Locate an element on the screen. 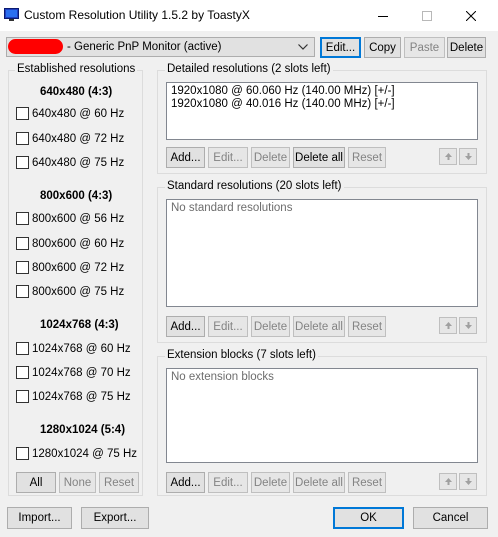  group-heading-1024x768: 1024x768 (4:3) is located at coordinates (79, 325).